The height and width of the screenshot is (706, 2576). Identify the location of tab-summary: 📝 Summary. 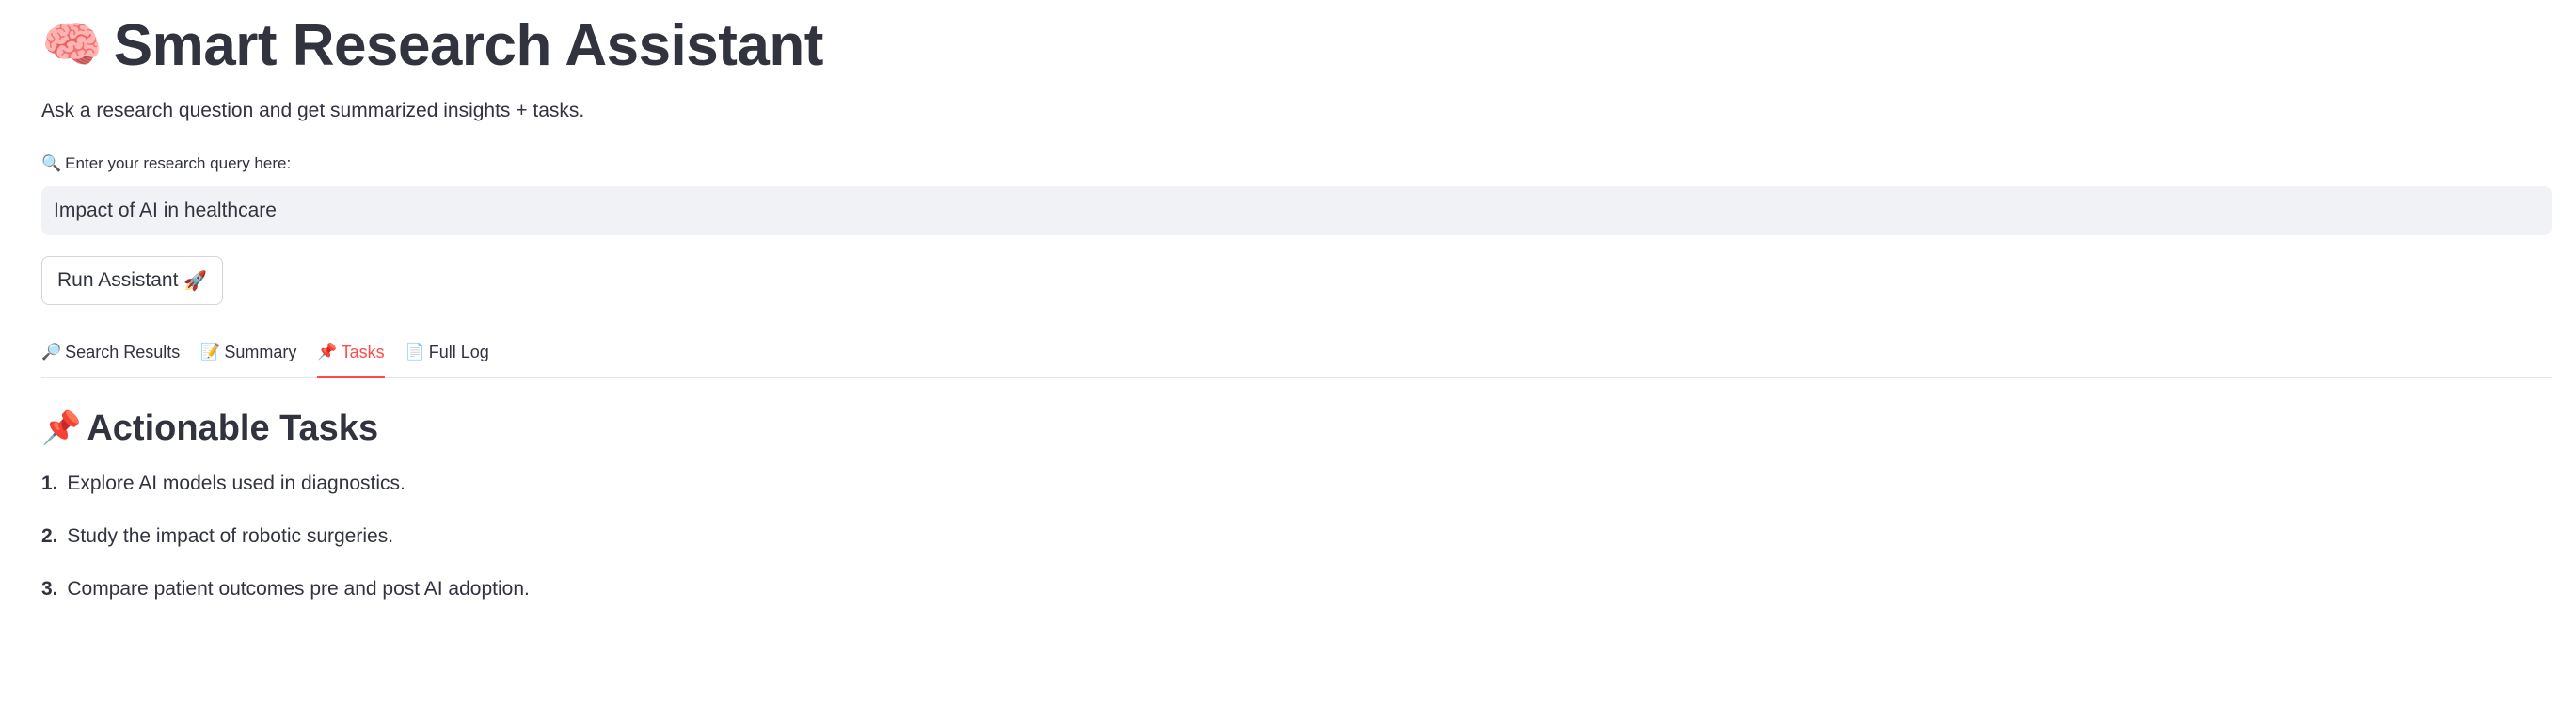
(248, 354).